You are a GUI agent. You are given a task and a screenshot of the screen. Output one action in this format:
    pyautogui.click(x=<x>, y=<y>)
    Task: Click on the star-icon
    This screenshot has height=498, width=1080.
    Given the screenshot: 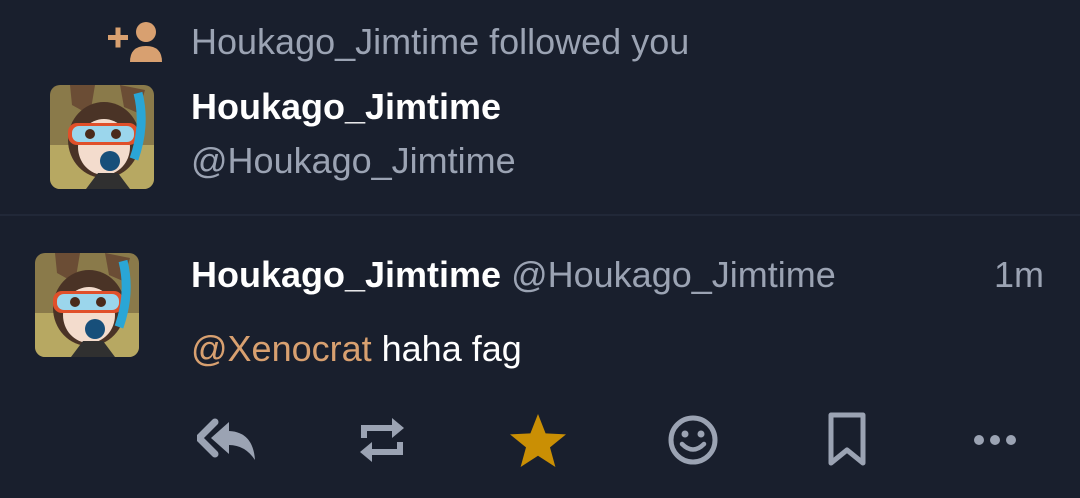 What is the action you would take?
    pyautogui.click(x=538, y=440)
    